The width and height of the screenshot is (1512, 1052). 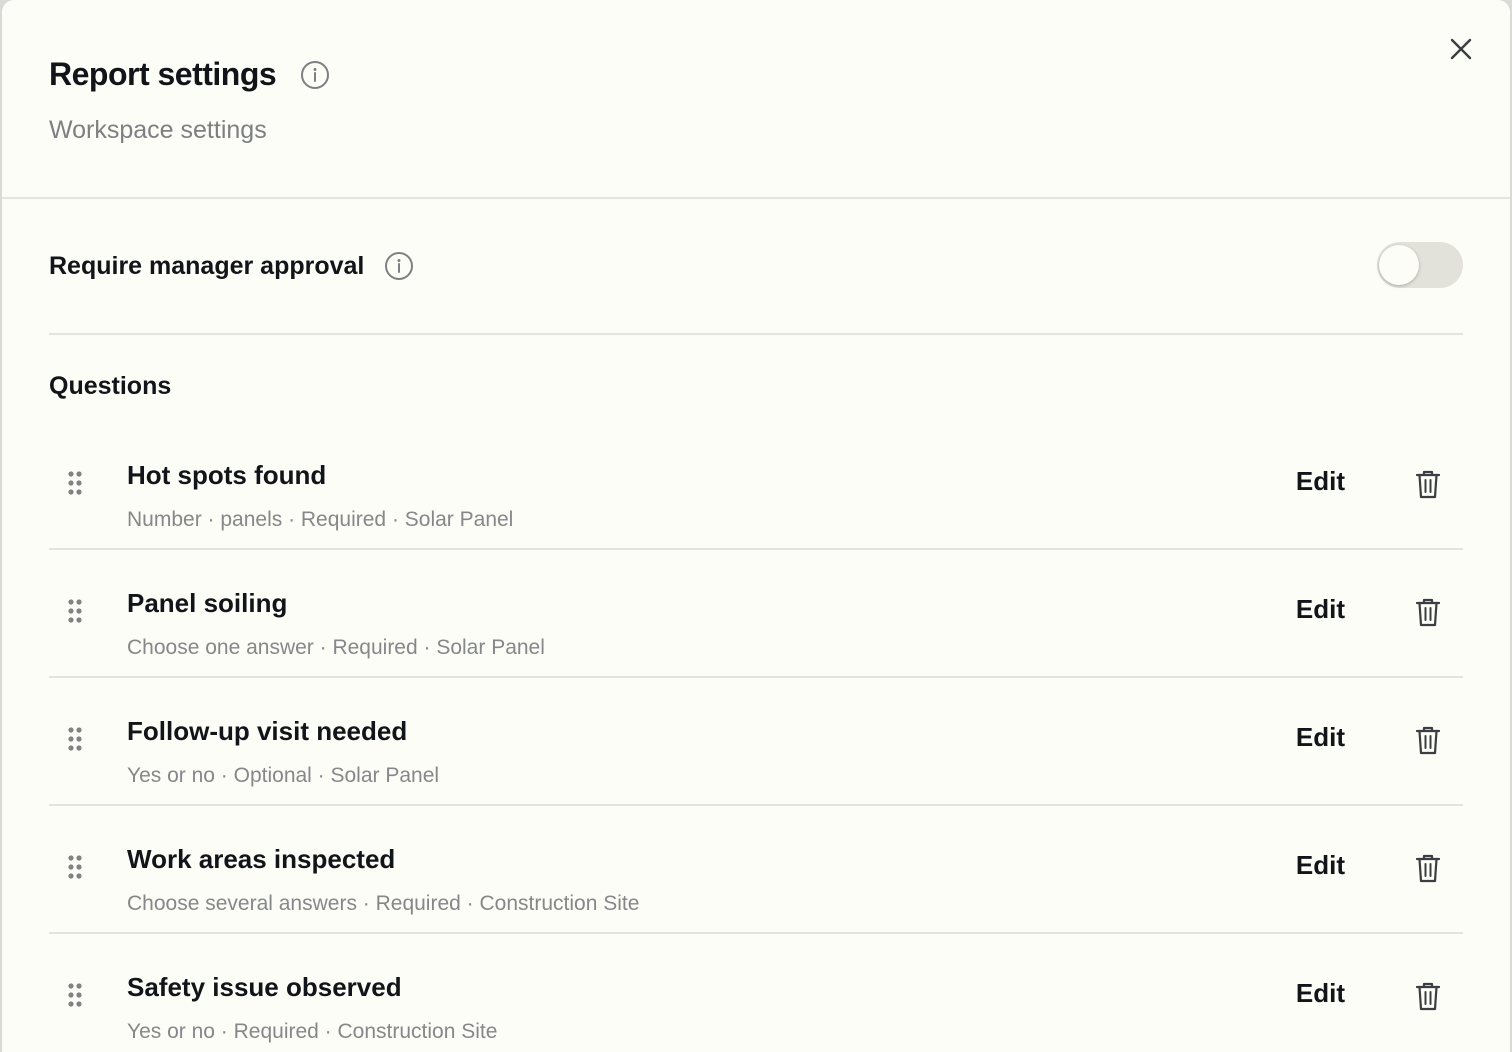 What do you see at coordinates (163, 74) in the screenshot?
I see `dialog-title: Report settings` at bounding box center [163, 74].